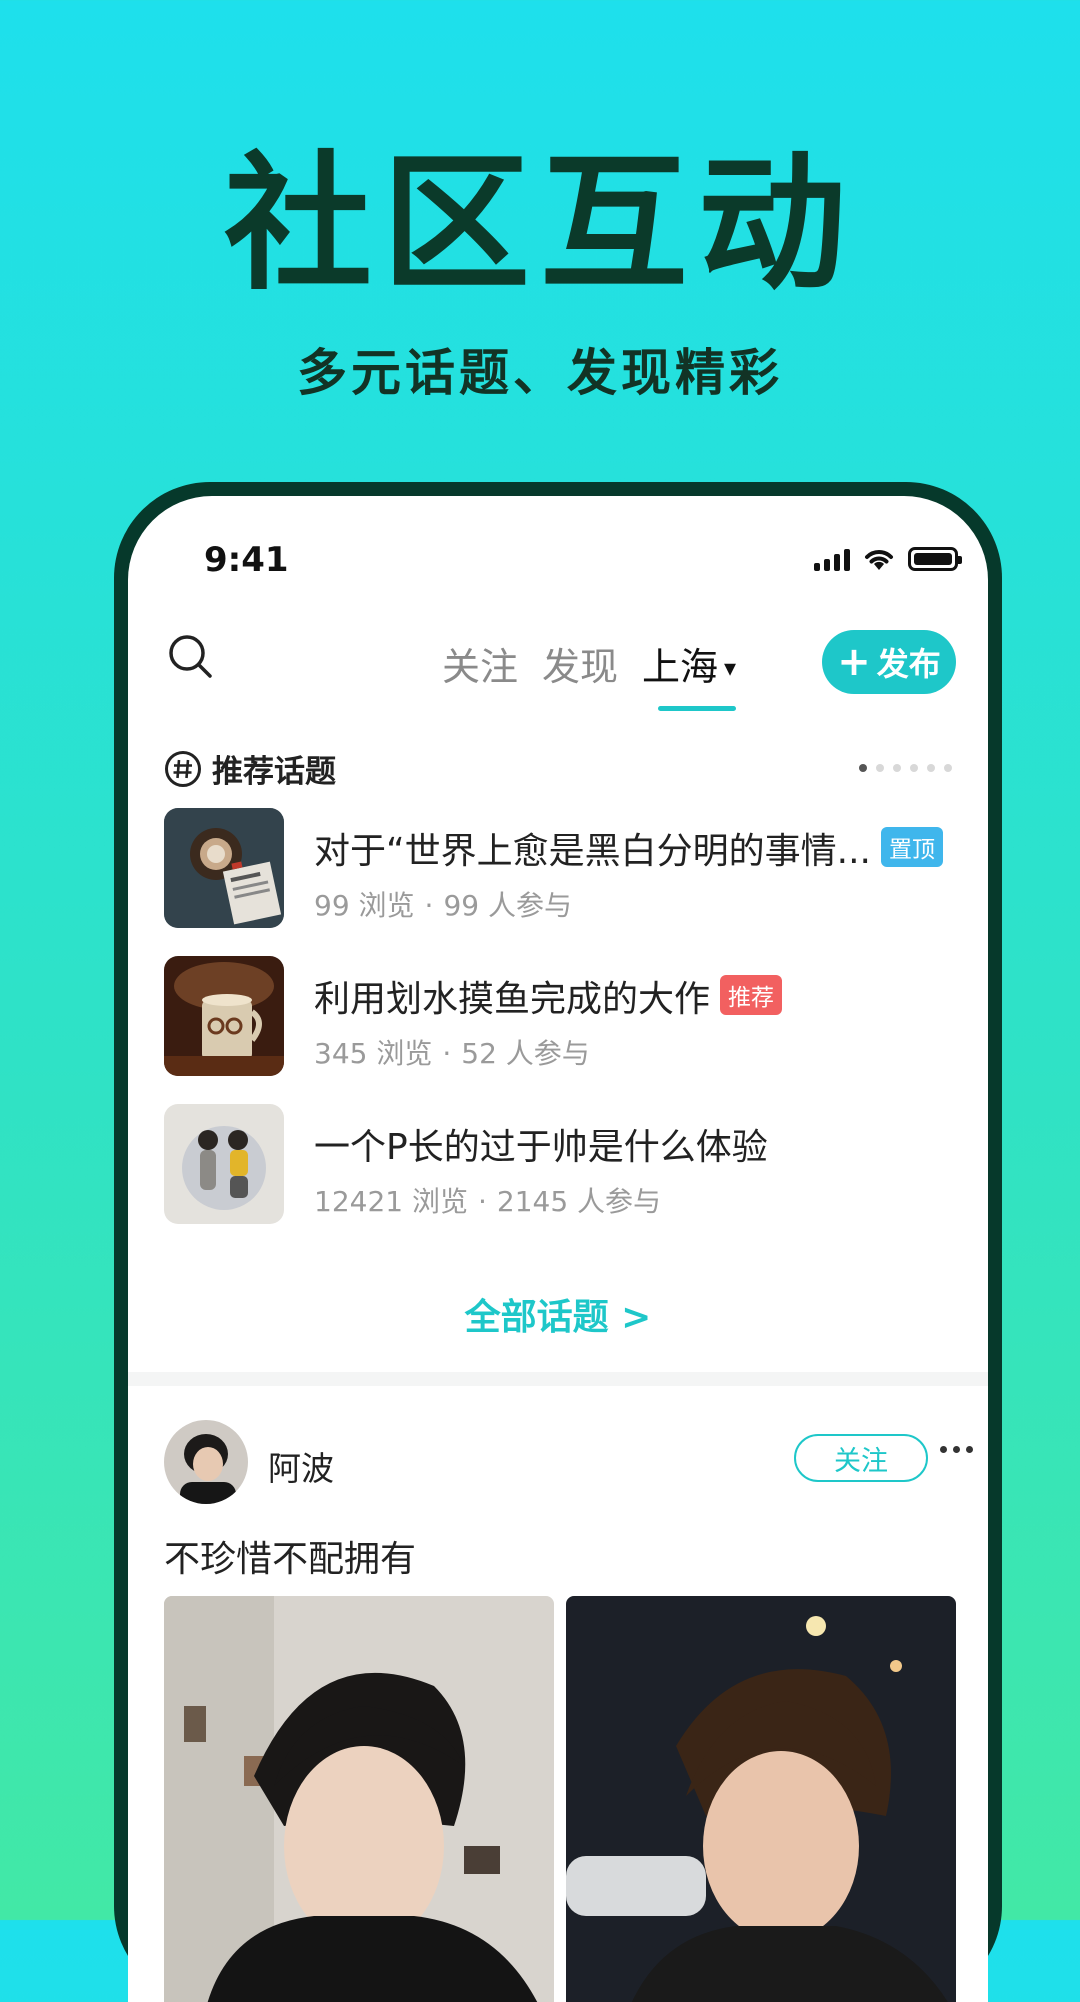 The width and height of the screenshot is (1080, 2002). What do you see at coordinates (854, 662) in the screenshot?
I see `plus-icon: +` at bounding box center [854, 662].